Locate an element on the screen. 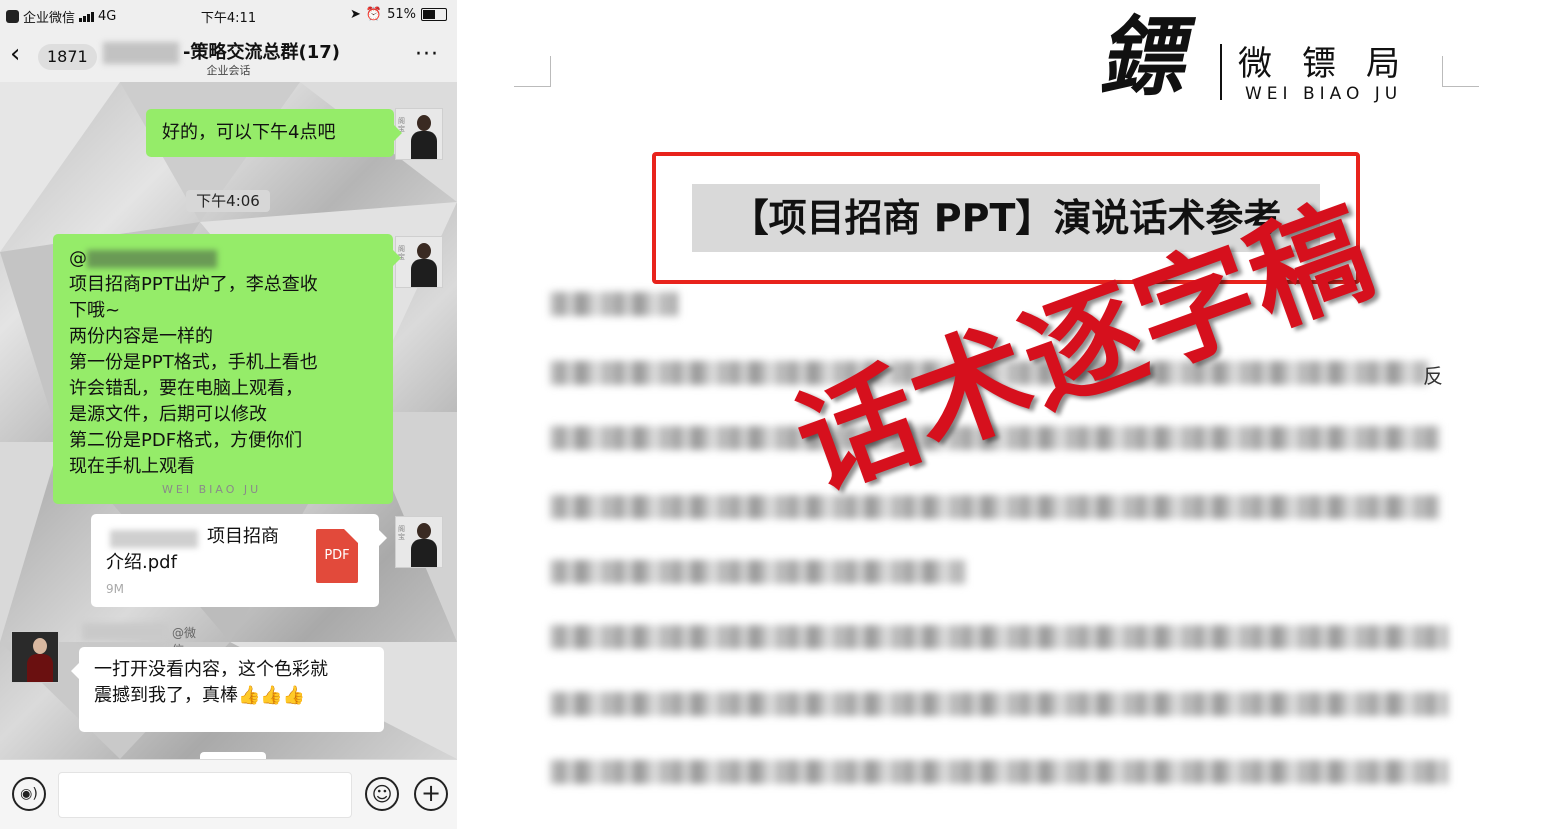  message-line: 是源文件，后期可以修改 is located at coordinates (168, 414).